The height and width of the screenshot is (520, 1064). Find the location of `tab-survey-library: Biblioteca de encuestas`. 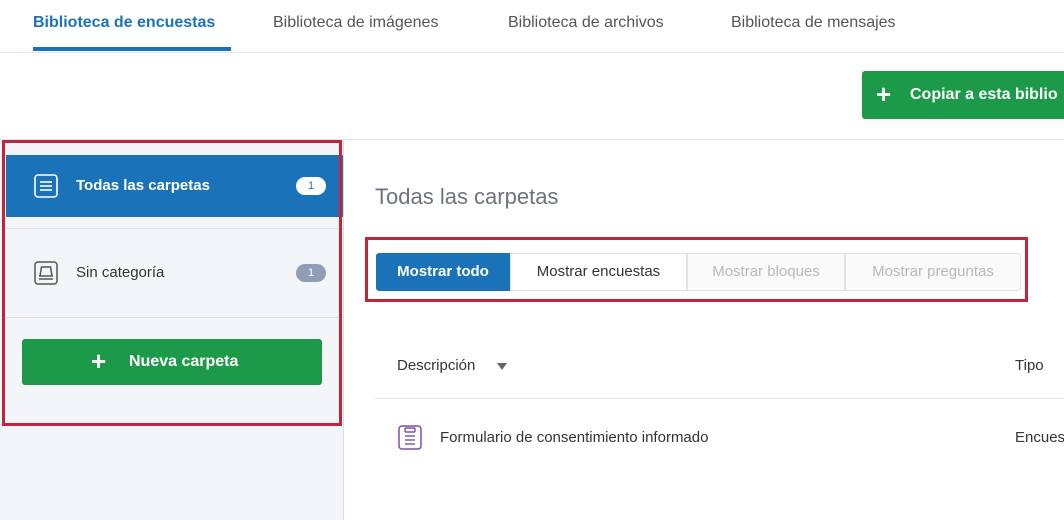

tab-survey-library: Biblioteca de encuestas is located at coordinates (124, 23).